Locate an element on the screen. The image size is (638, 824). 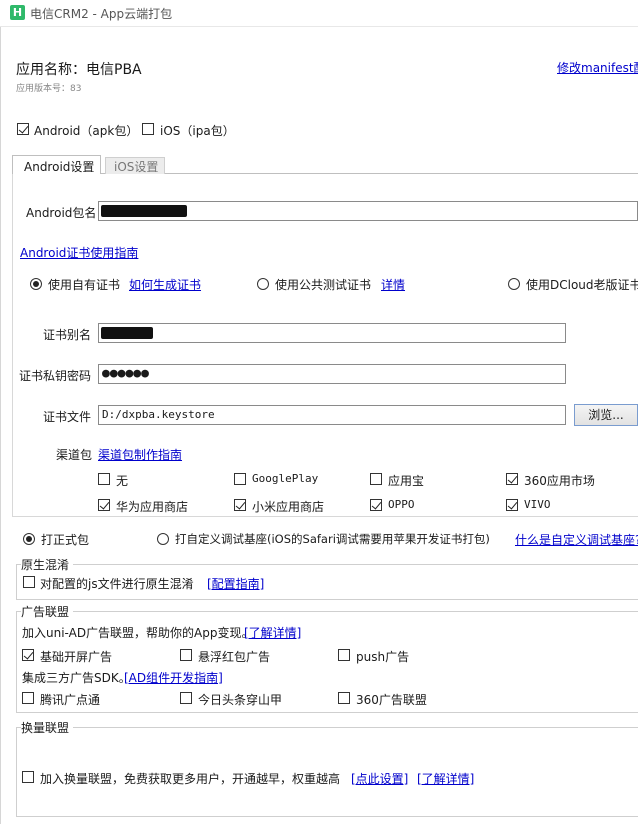
obfuscation-title: 原生混淆 is located at coordinates (47, 564).